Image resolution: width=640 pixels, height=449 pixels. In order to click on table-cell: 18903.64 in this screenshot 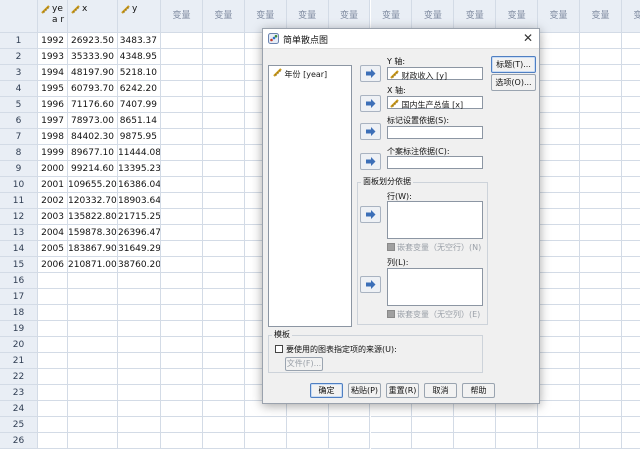, I will do `click(139, 201)`.